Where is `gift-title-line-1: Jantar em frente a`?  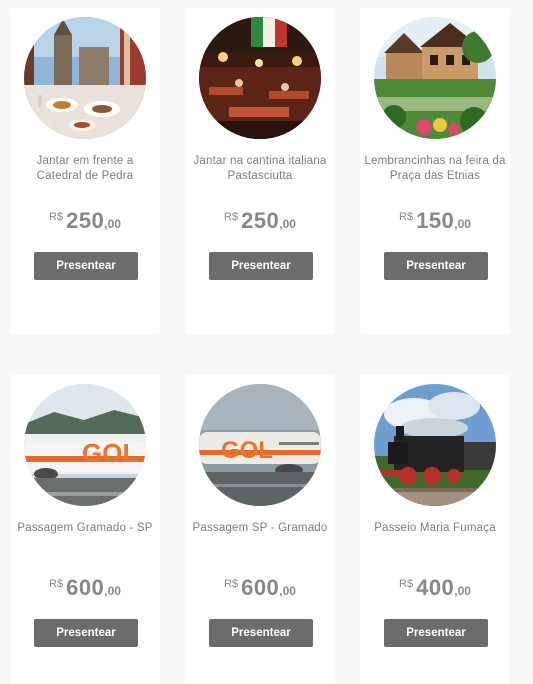
gift-title-line-1: Jantar em frente a is located at coordinates (85, 161).